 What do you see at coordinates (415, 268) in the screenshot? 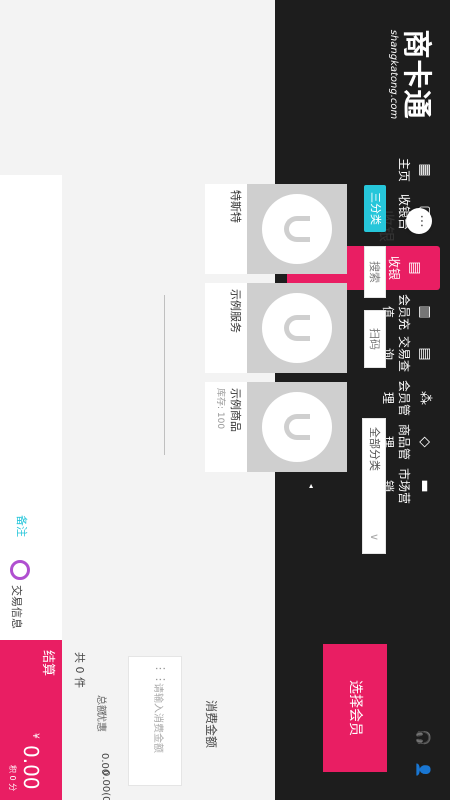
I see `cashier-icon: ▤` at bounding box center [415, 268].